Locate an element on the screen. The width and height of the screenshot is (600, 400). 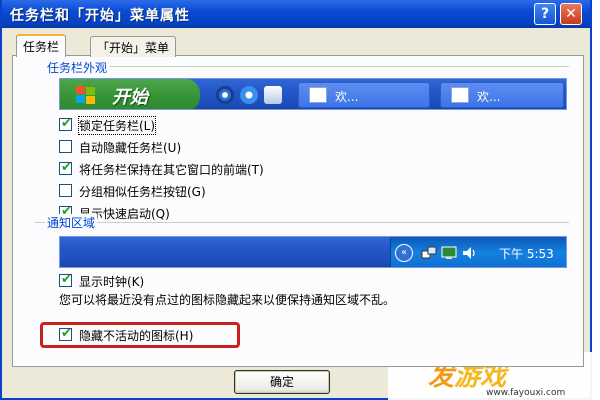
keep-on-top-label: 将任务栏保持在其它窗口的前端(T) is located at coordinates (171, 170).